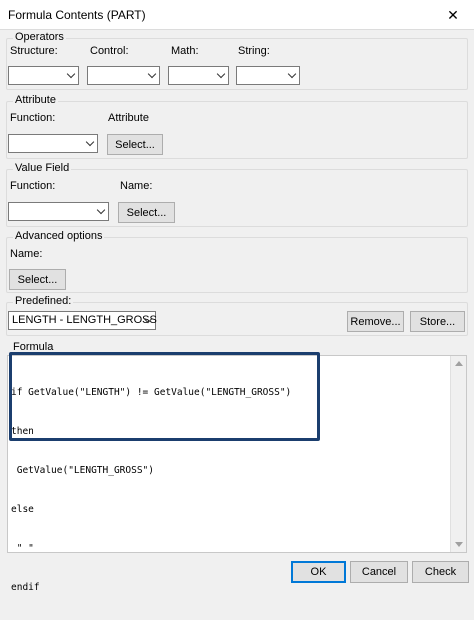 Image resolution: width=474 pixels, height=620 pixels. Describe the element at coordinates (458, 454) in the screenshot. I see `vertical-scrollbar` at that location.